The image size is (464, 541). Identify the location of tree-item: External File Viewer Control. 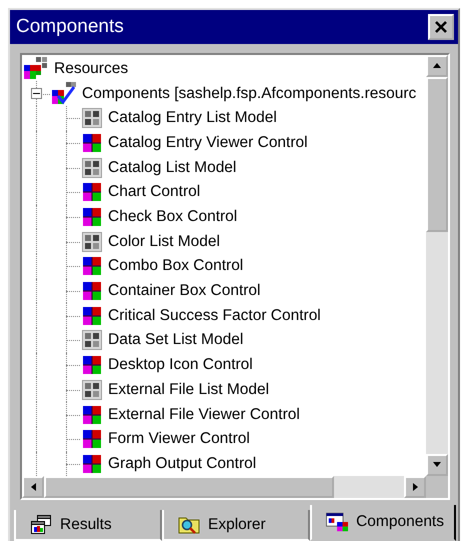
(204, 415).